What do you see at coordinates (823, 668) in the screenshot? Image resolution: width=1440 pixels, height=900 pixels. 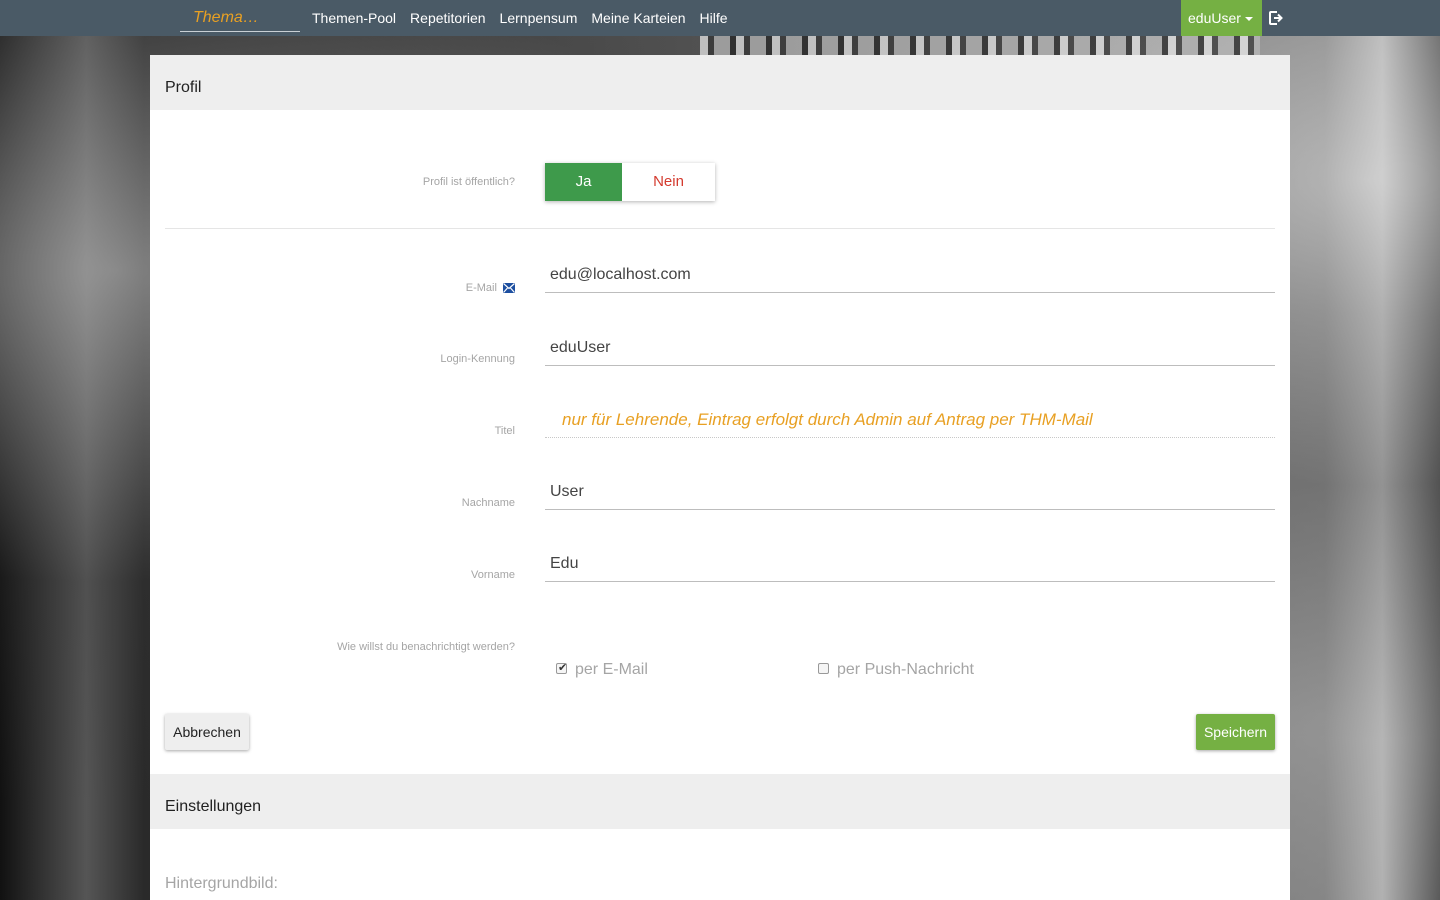 I see `notify-push-checkbox` at bounding box center [823, 668].